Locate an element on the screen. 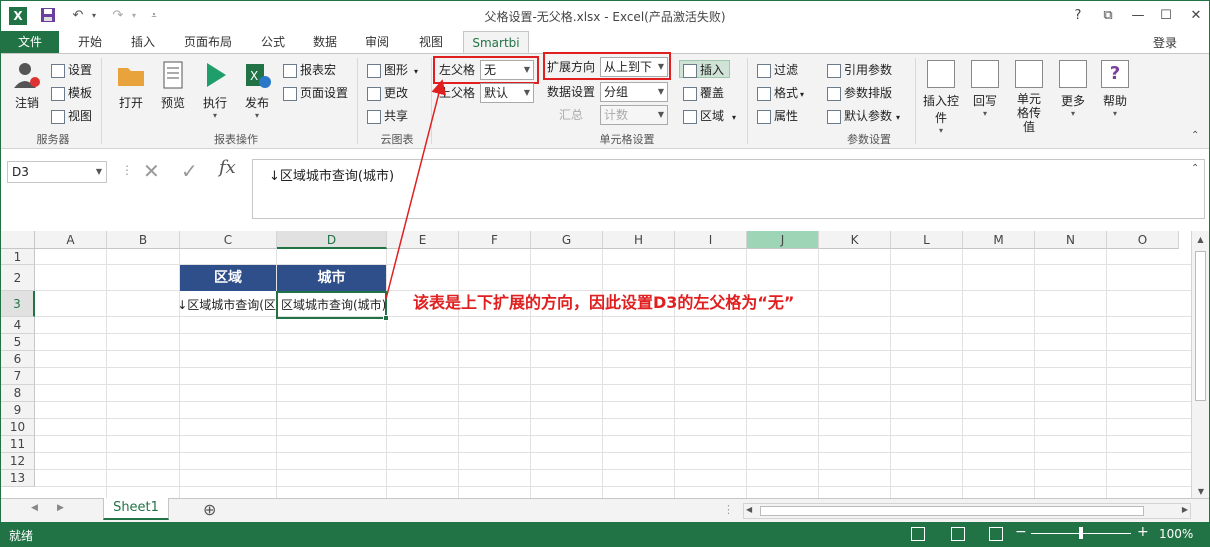 The image size is (1210, 547). page-break-view-icon is located at coordinates (996, 534).